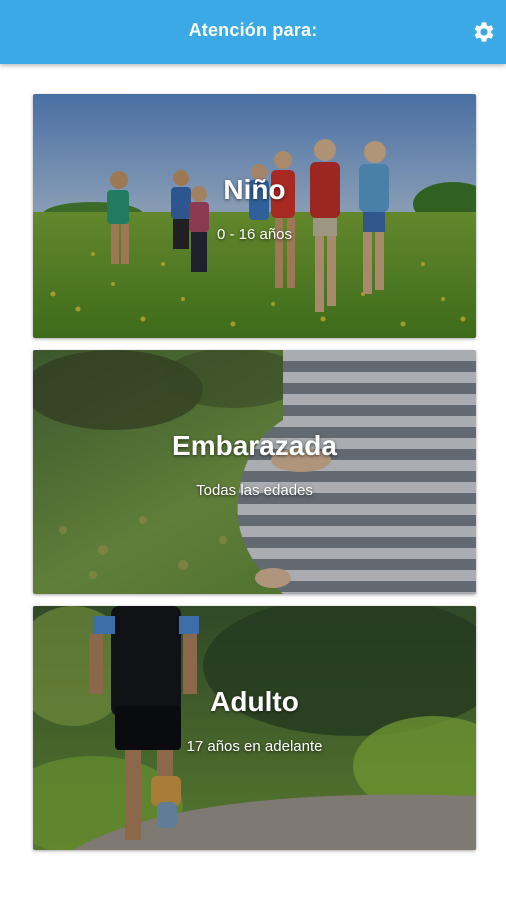  Describe the element at coordinates (254, 701) in the screenshot. I see `card-title: Adulto` at that location.